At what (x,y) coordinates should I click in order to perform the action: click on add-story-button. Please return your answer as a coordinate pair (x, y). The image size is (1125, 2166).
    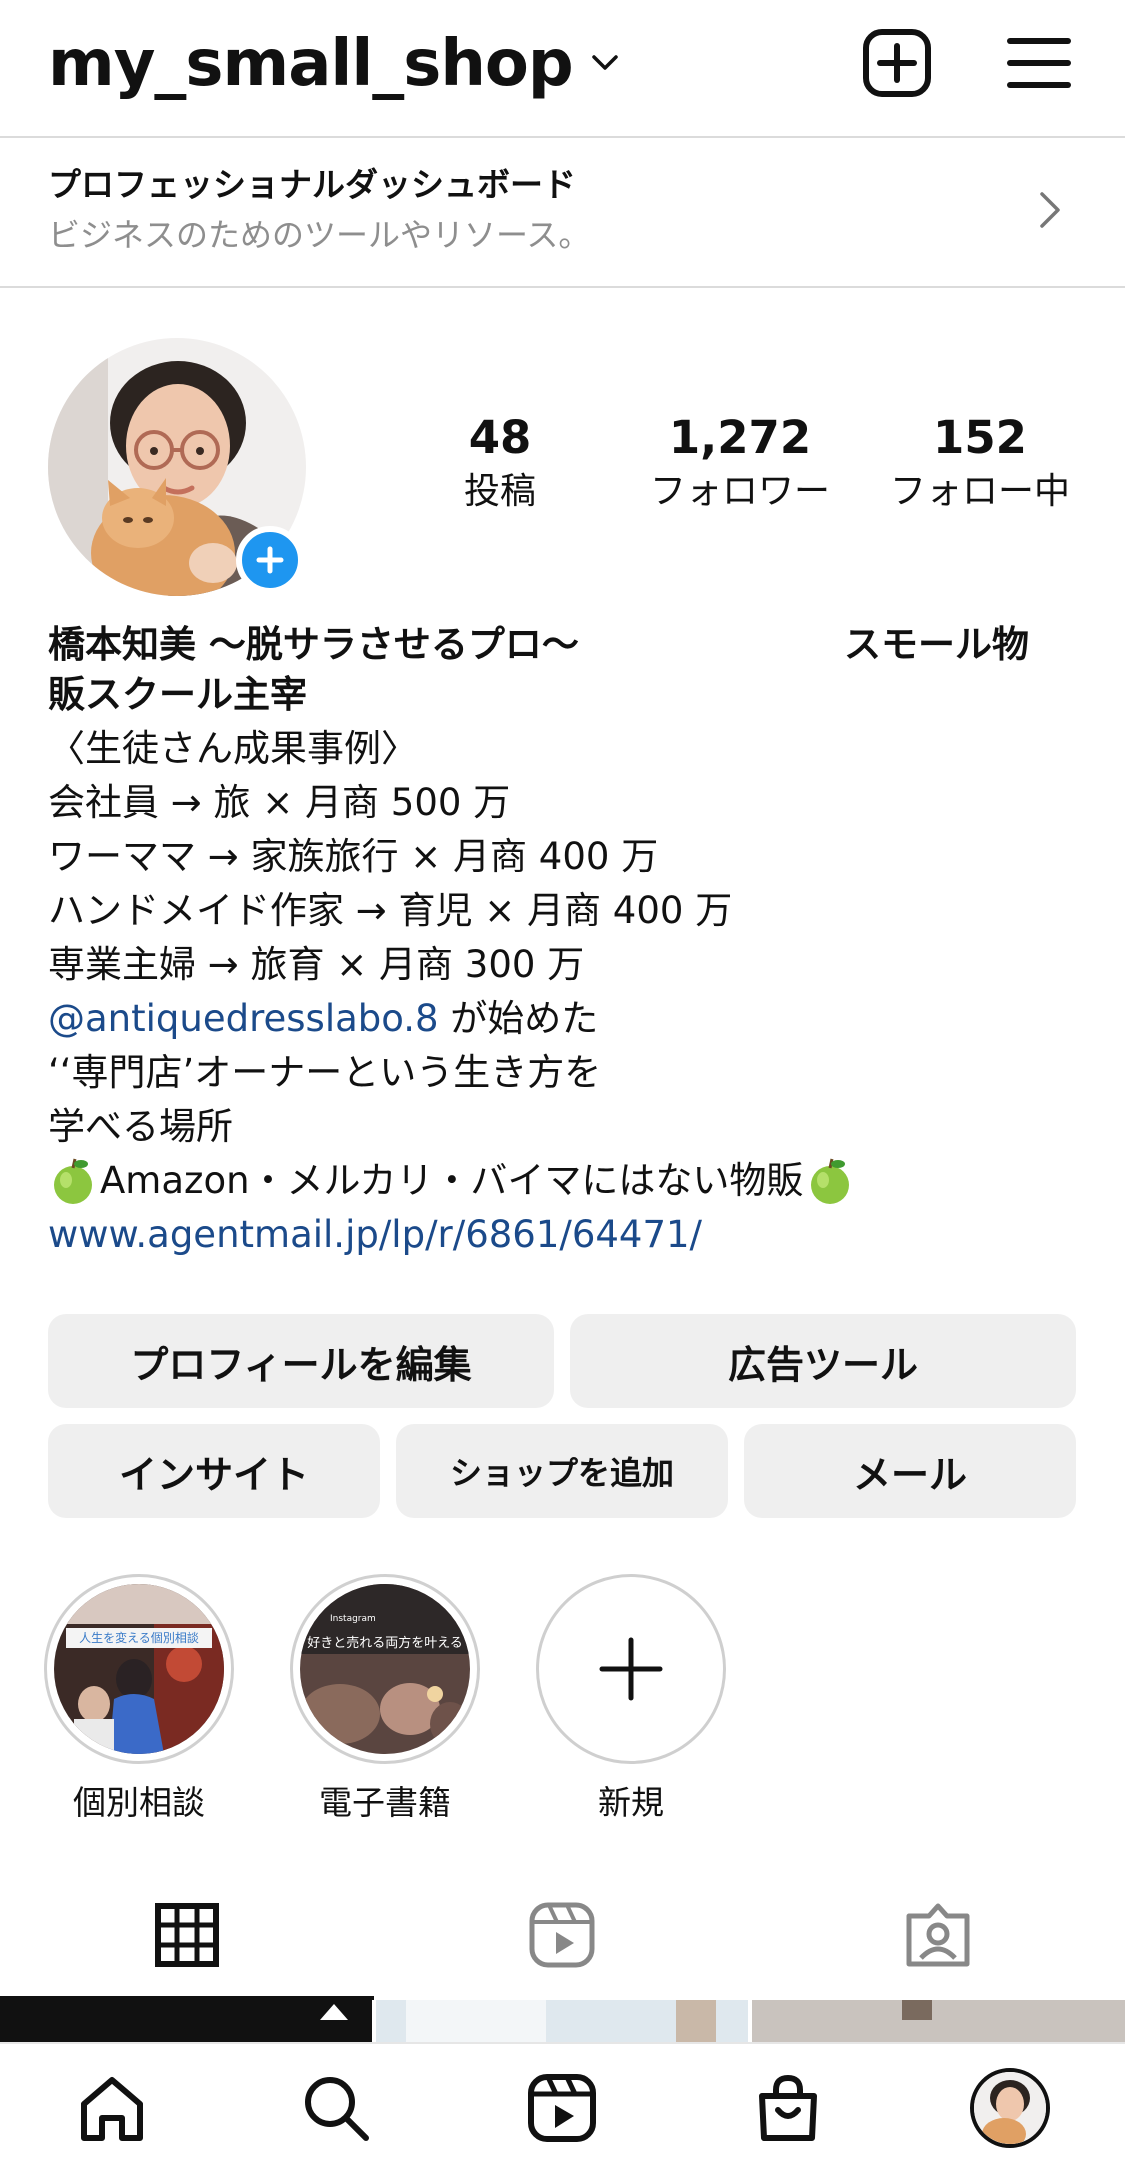
    Looking at the image, I should click on (270, 560).